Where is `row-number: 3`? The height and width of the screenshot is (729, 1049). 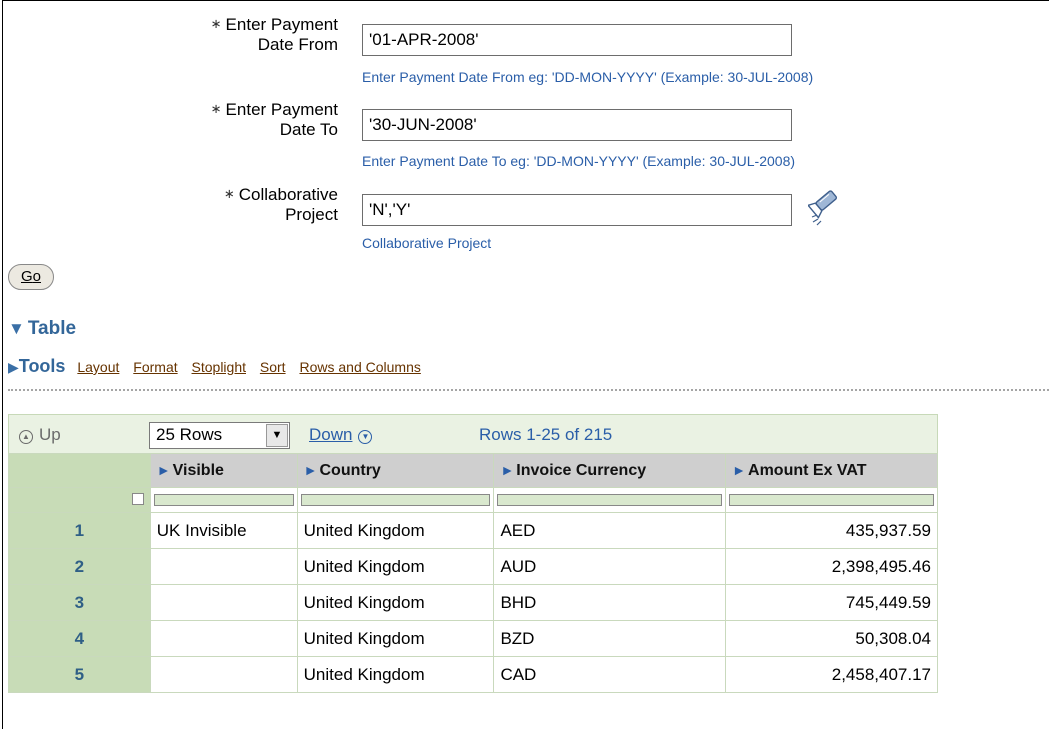
row-number: 3 is located at coordinates (79, 602).